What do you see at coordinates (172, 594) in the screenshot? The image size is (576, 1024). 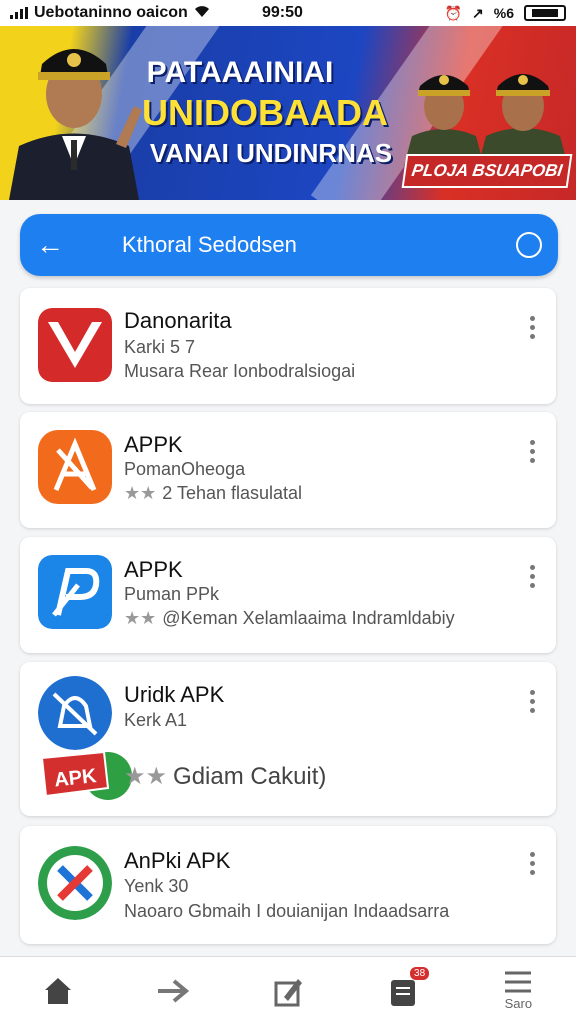 I see `app-subtitle: Puman PPk` at bounding box center [172, 594].